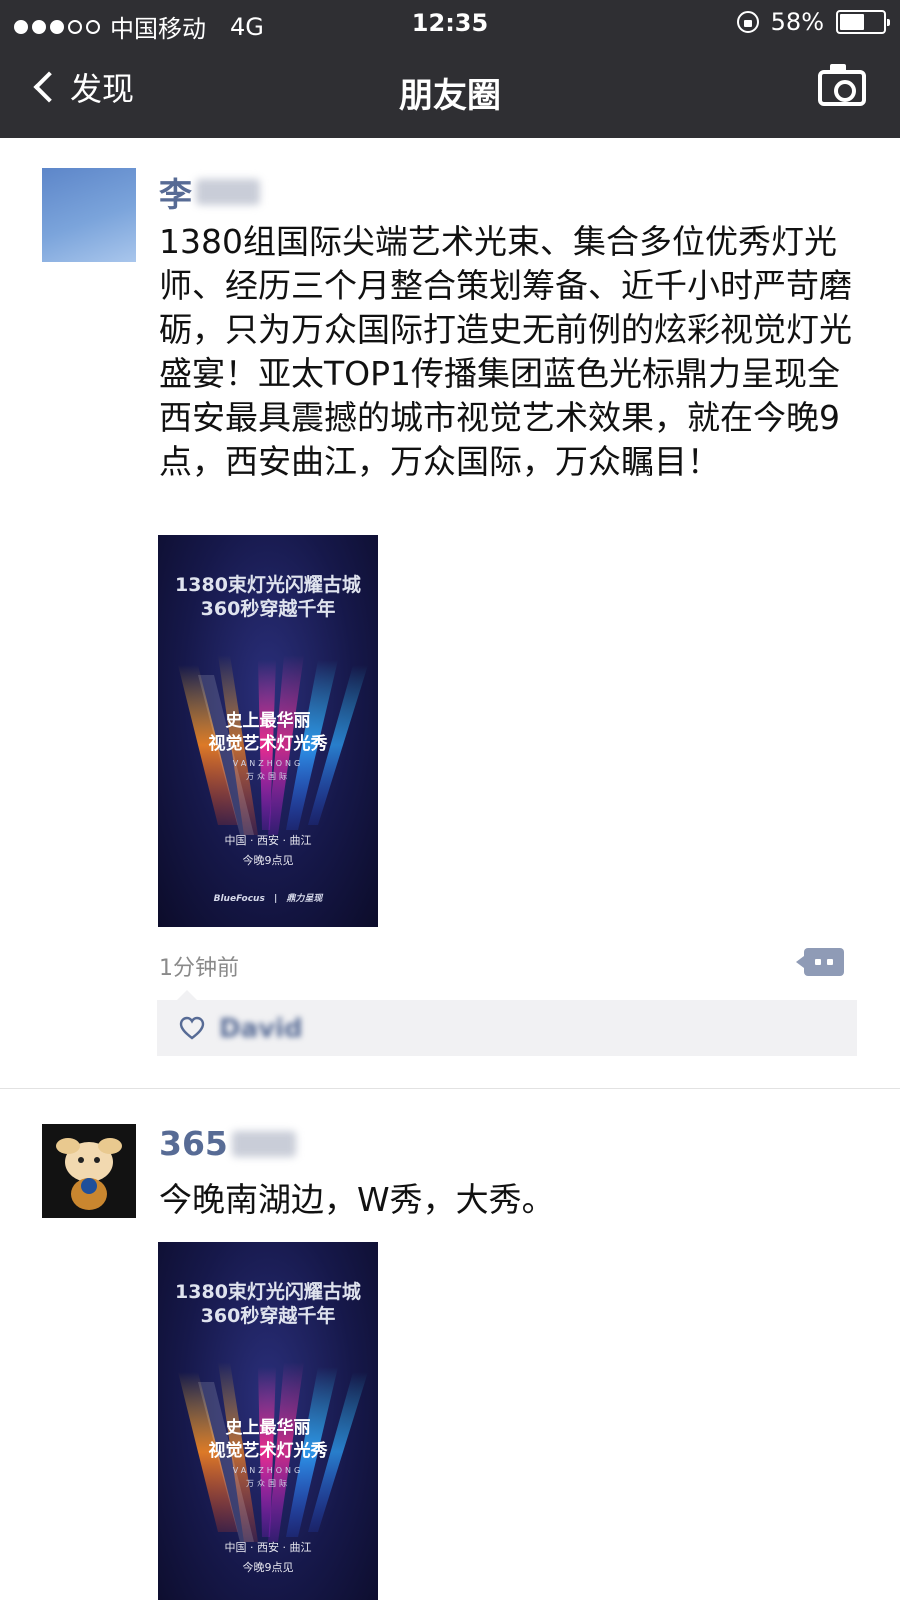 Image resolution: width=900 pixels, height=1600 pixels. I want to click on poster-showtime: 今晚9点见, so click(268, 1567).